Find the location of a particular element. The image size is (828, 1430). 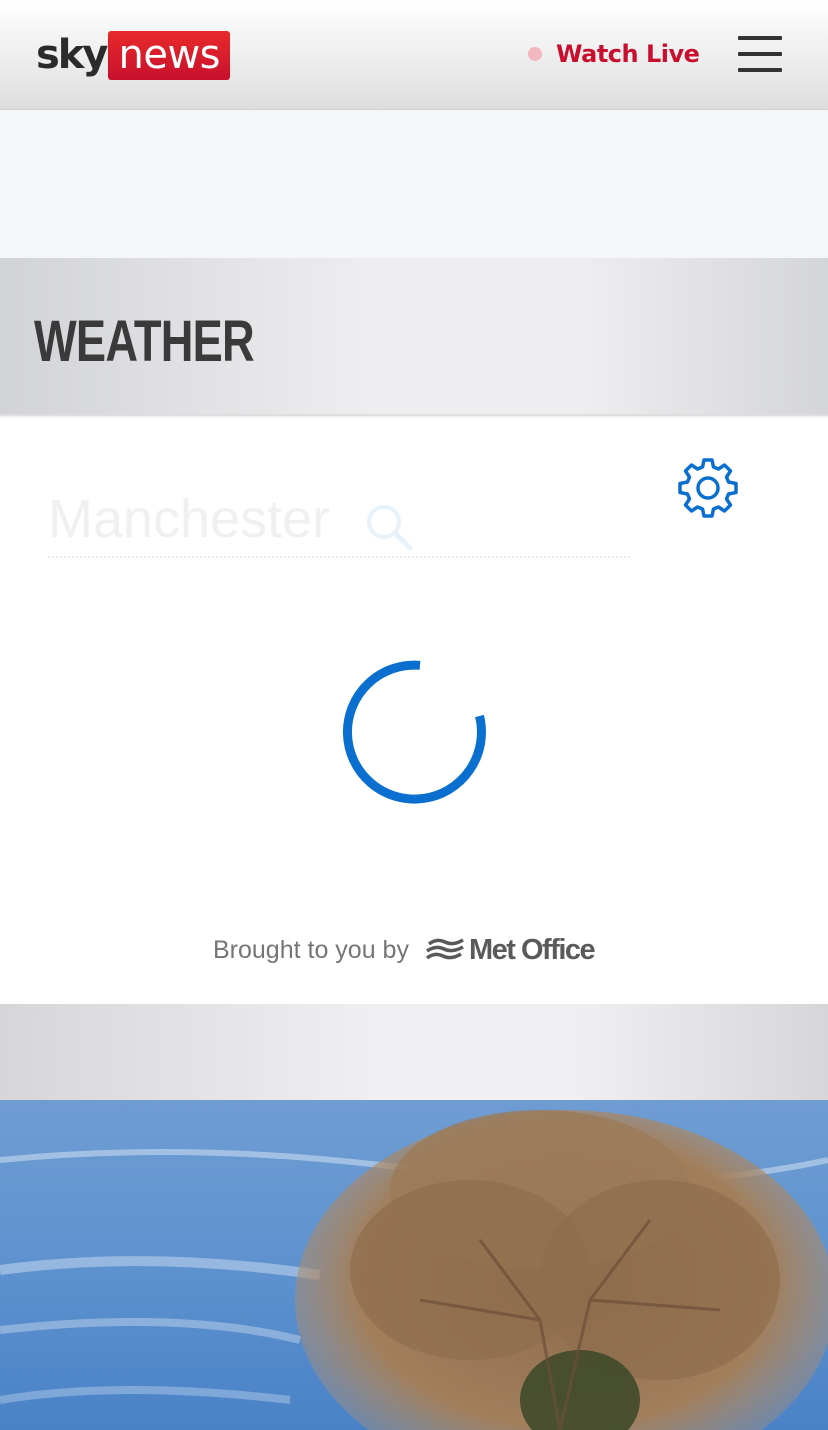

met-office-brand: Met Office is located at coordinates (532, 949).